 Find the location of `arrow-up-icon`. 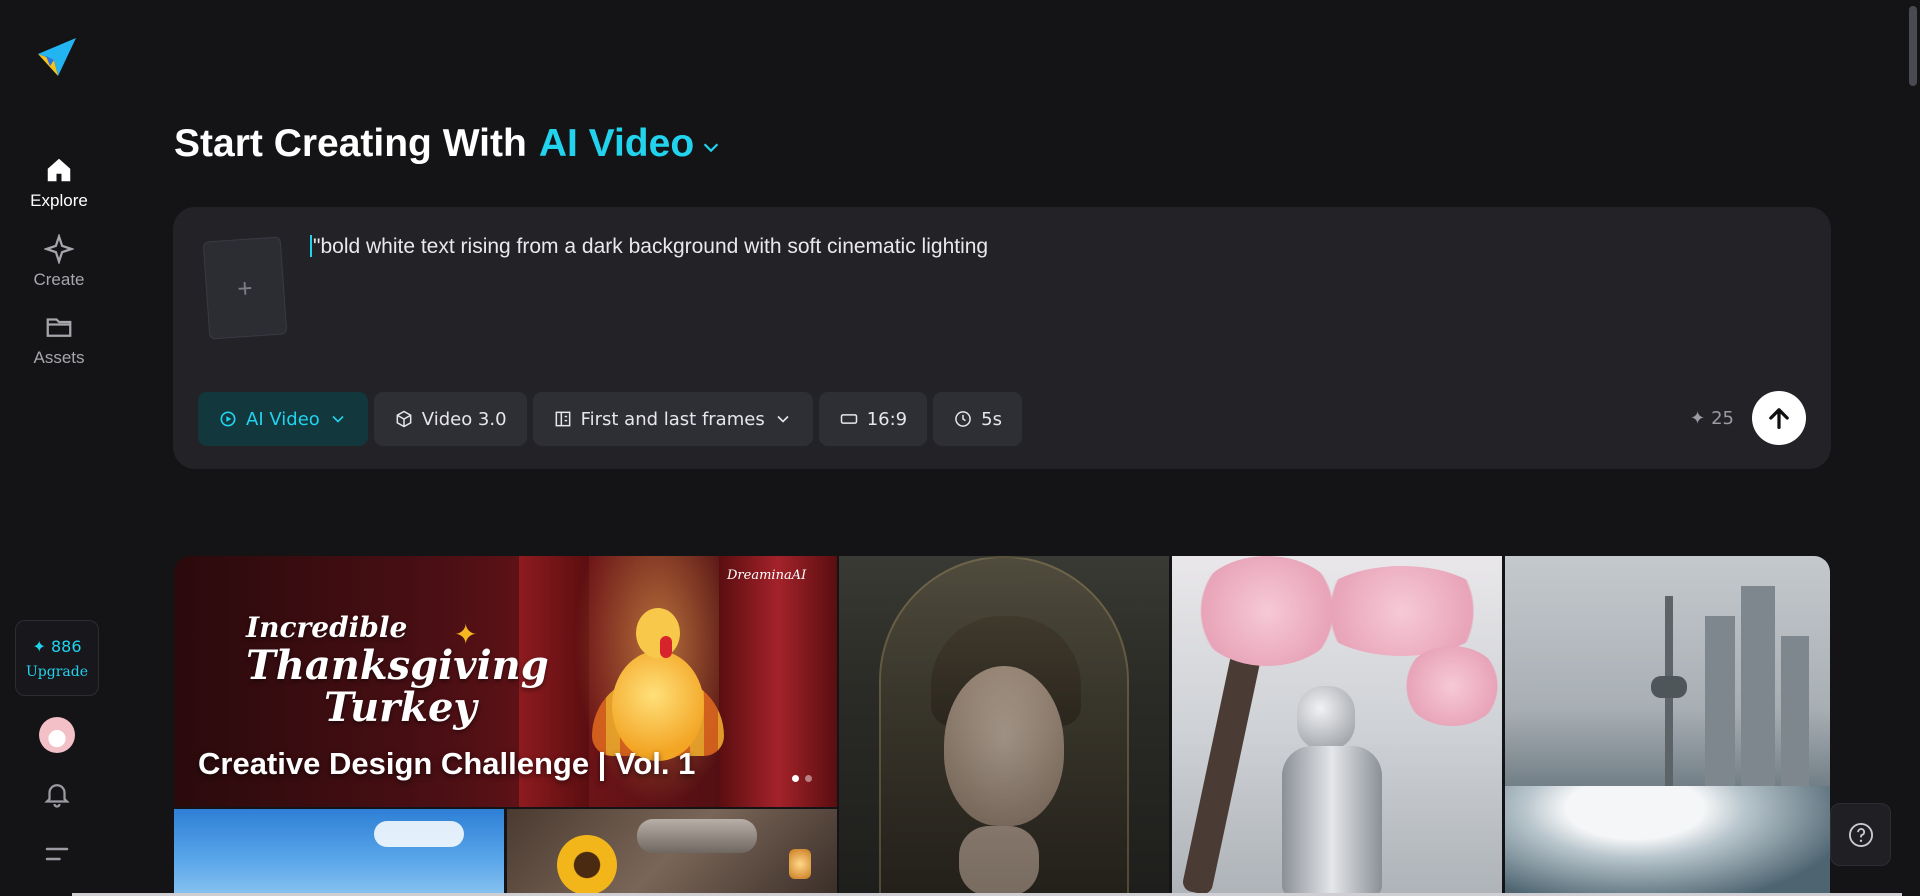

arrow-up-icon is located at coordinates (1779, 418).